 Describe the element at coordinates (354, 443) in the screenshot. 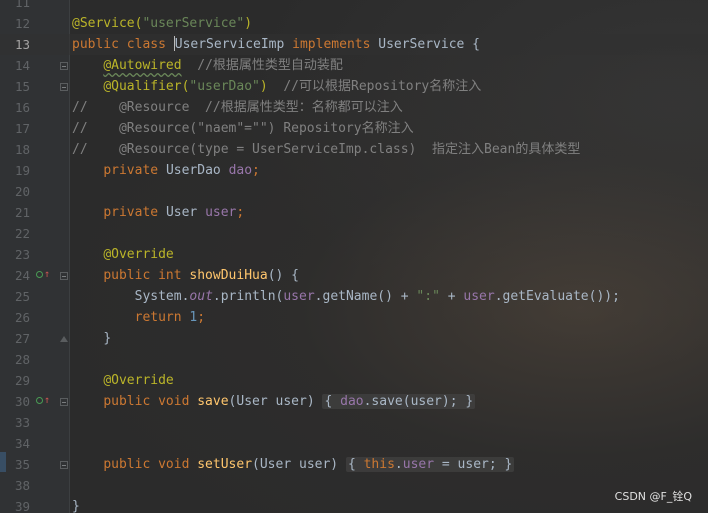

I see `code-line: 34` at that location.